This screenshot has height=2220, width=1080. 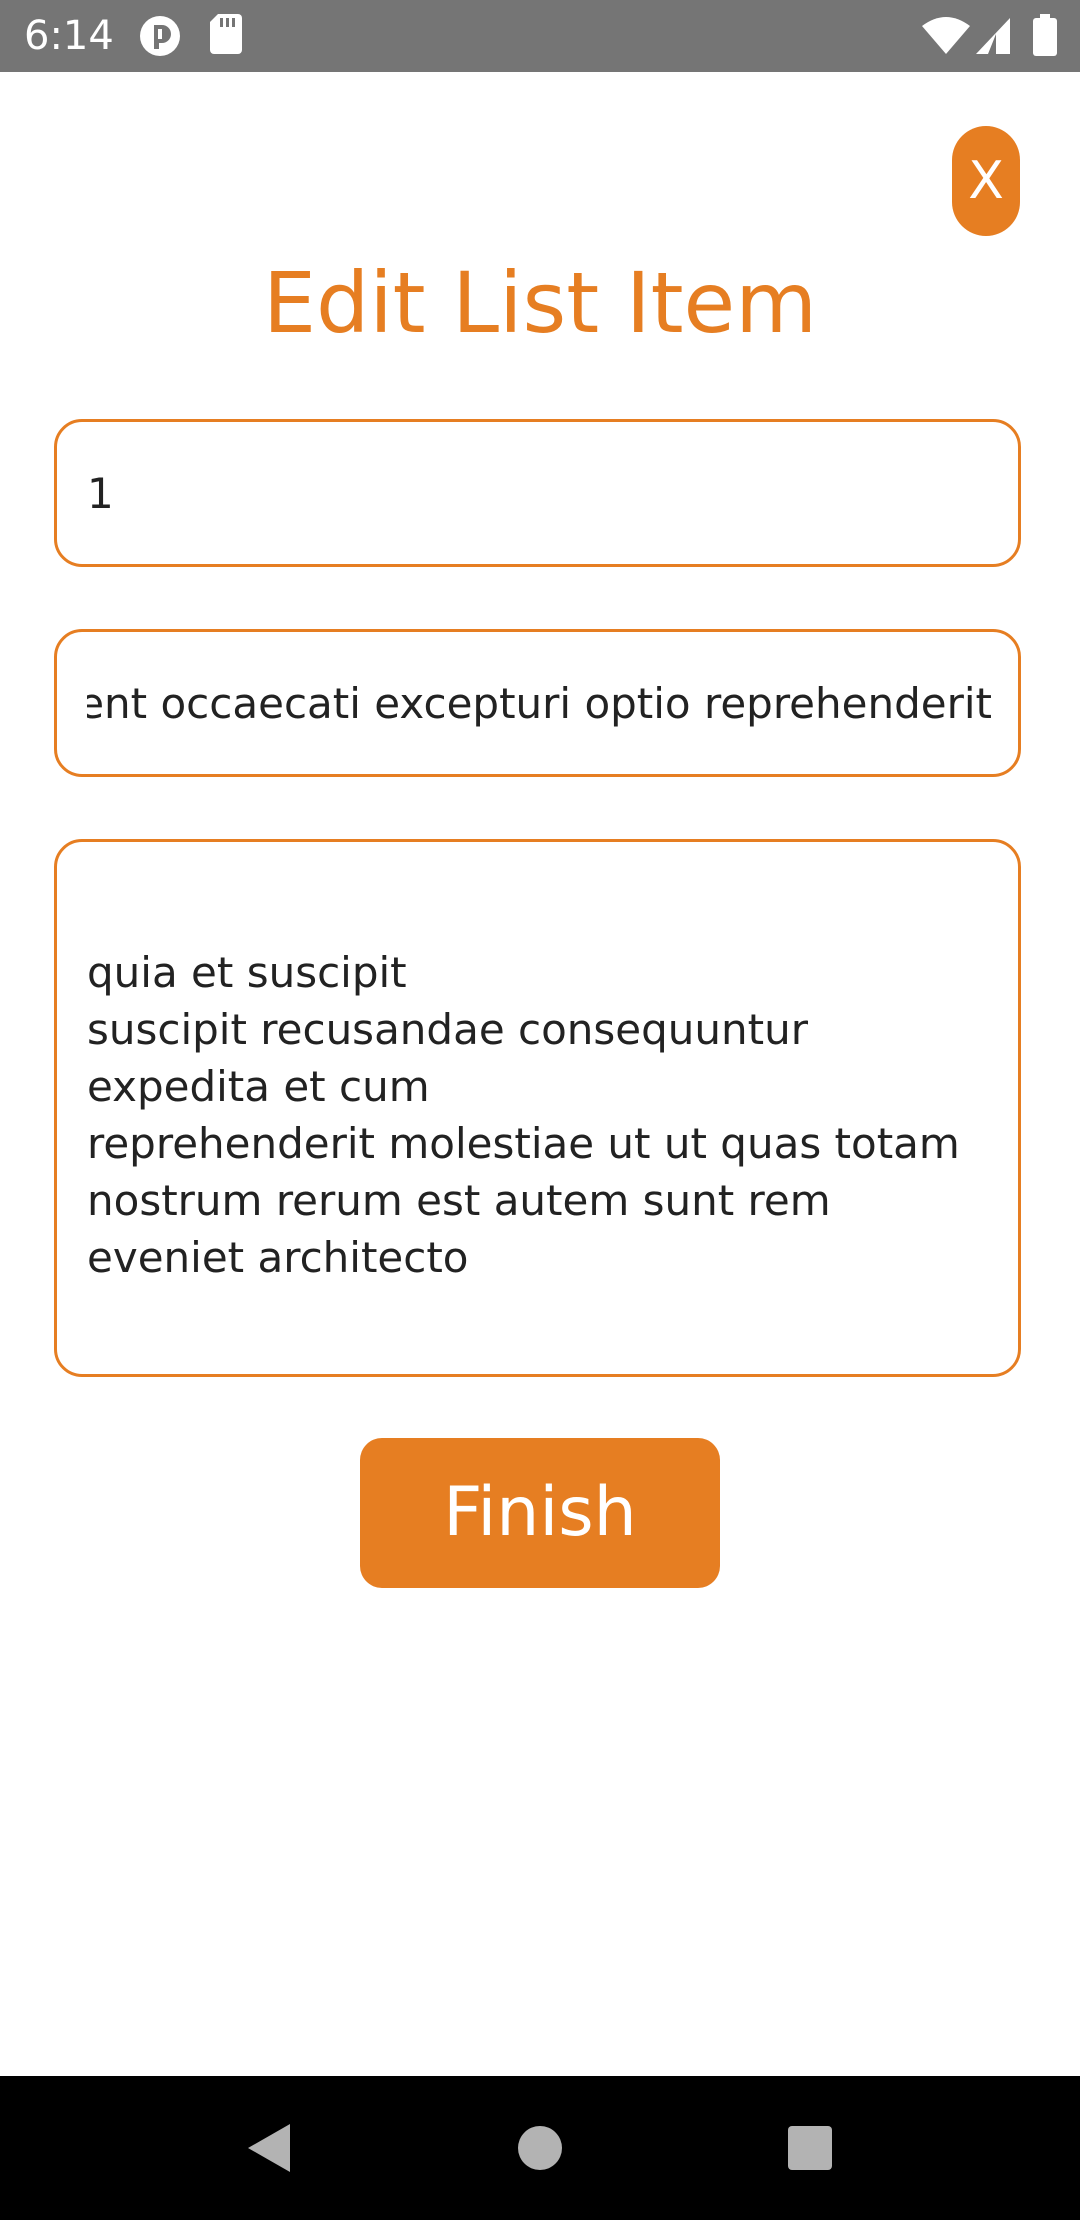 What do you see at coordinates (946, 36) in the screenshot?
I see `wifi-icon` at bounding box center [946, 36].